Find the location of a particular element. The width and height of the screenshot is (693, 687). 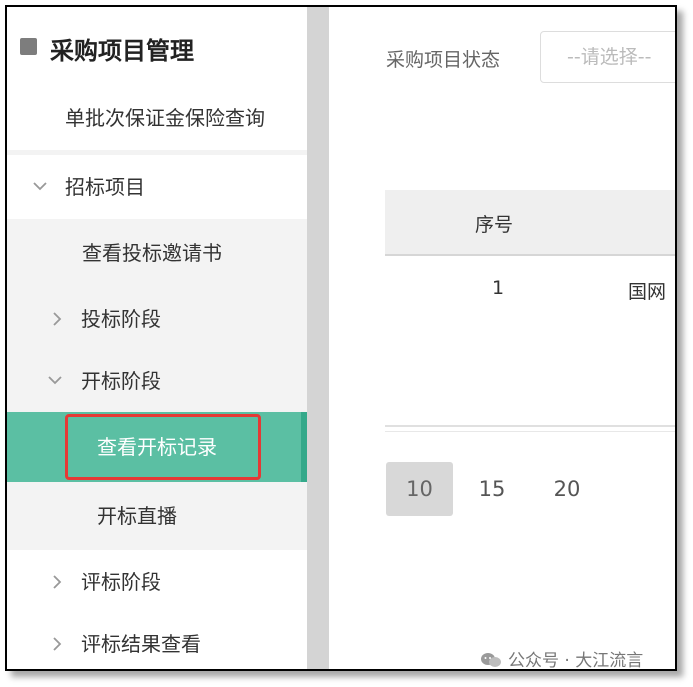

table-cell-name: 国网 is located at coordinates (647, 290).